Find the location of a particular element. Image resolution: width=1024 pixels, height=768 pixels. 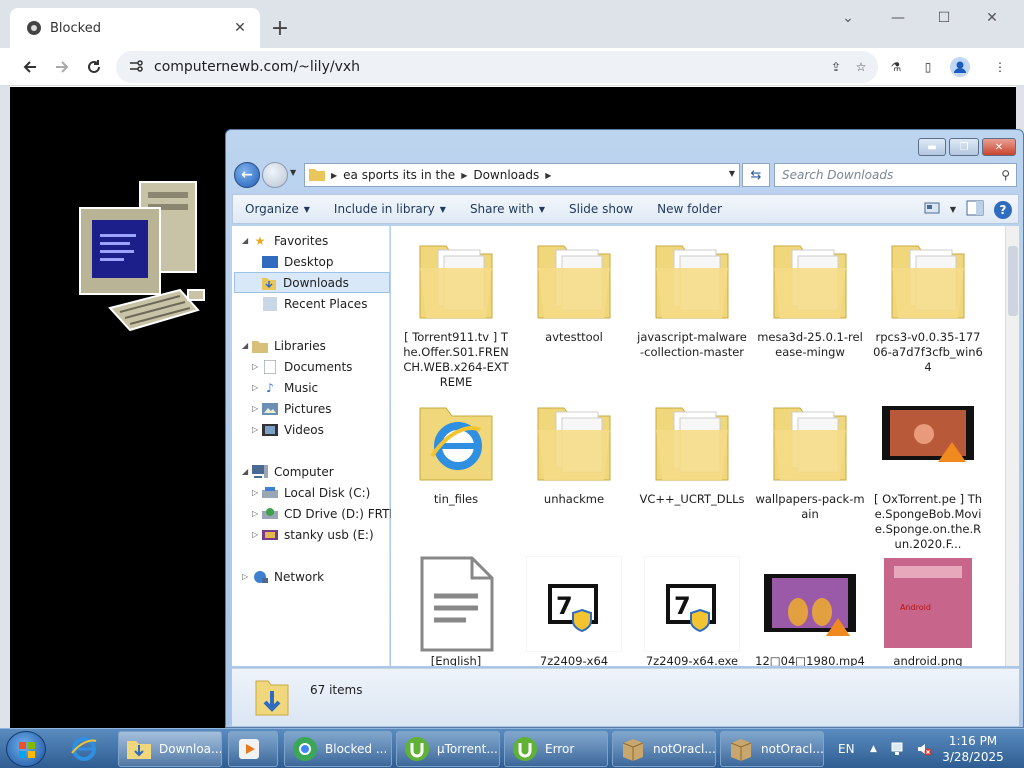

show-hidden-icons-icon: ▲ is located at coordinates (873, 748).